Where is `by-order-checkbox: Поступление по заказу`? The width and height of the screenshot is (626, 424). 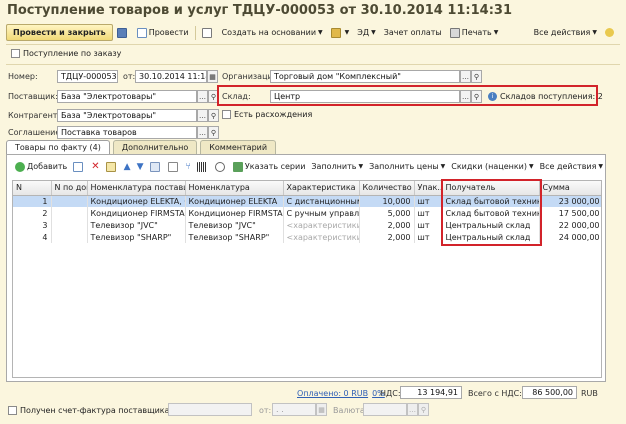
by-order-checkbox: Поступление по заказу is located at coordinates (66, 53).